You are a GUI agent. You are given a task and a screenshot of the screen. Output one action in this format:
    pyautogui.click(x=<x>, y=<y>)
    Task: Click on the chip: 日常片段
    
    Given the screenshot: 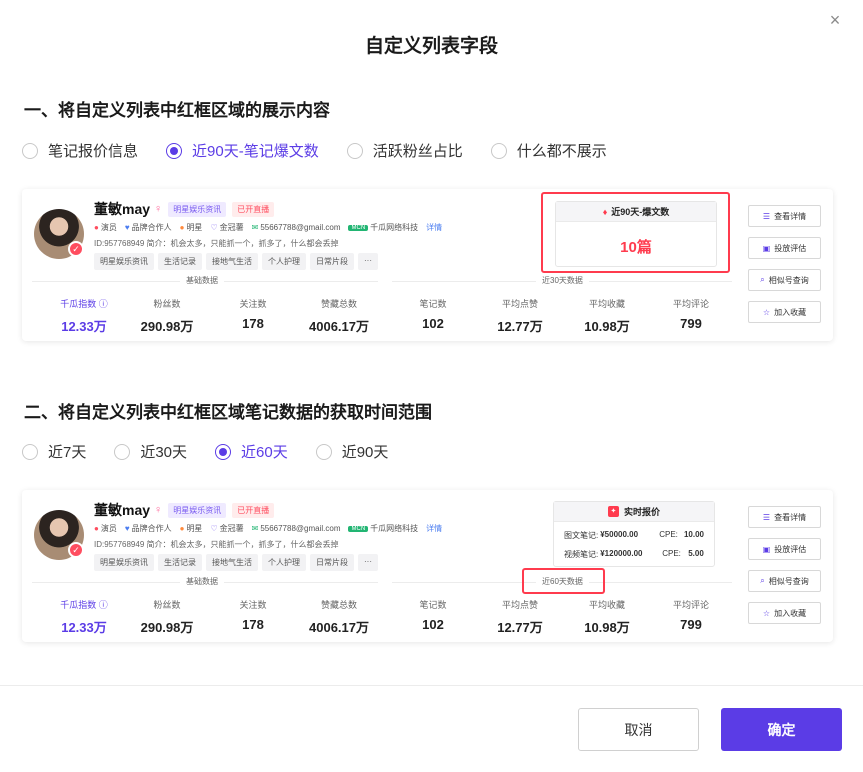 What is the action you would take?
    pyautogui.click(x=332, y=261)
    